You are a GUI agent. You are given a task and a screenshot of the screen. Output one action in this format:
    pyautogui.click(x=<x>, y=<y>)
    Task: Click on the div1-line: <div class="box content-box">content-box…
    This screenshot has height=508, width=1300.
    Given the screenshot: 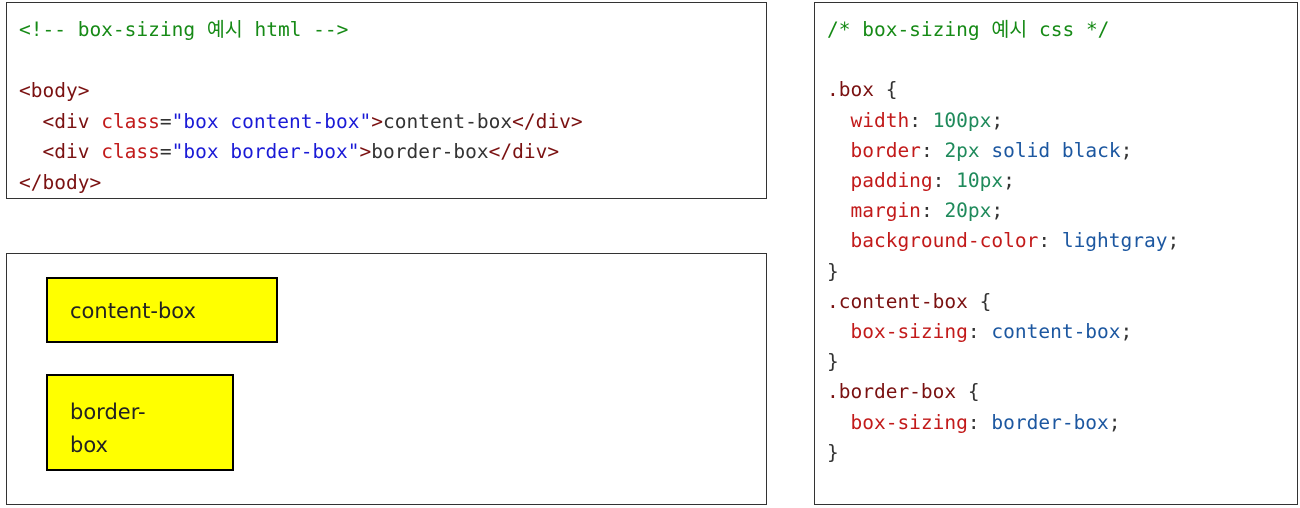 What is the action you would take?
    pyautogui.click(x=301, y=121)
    